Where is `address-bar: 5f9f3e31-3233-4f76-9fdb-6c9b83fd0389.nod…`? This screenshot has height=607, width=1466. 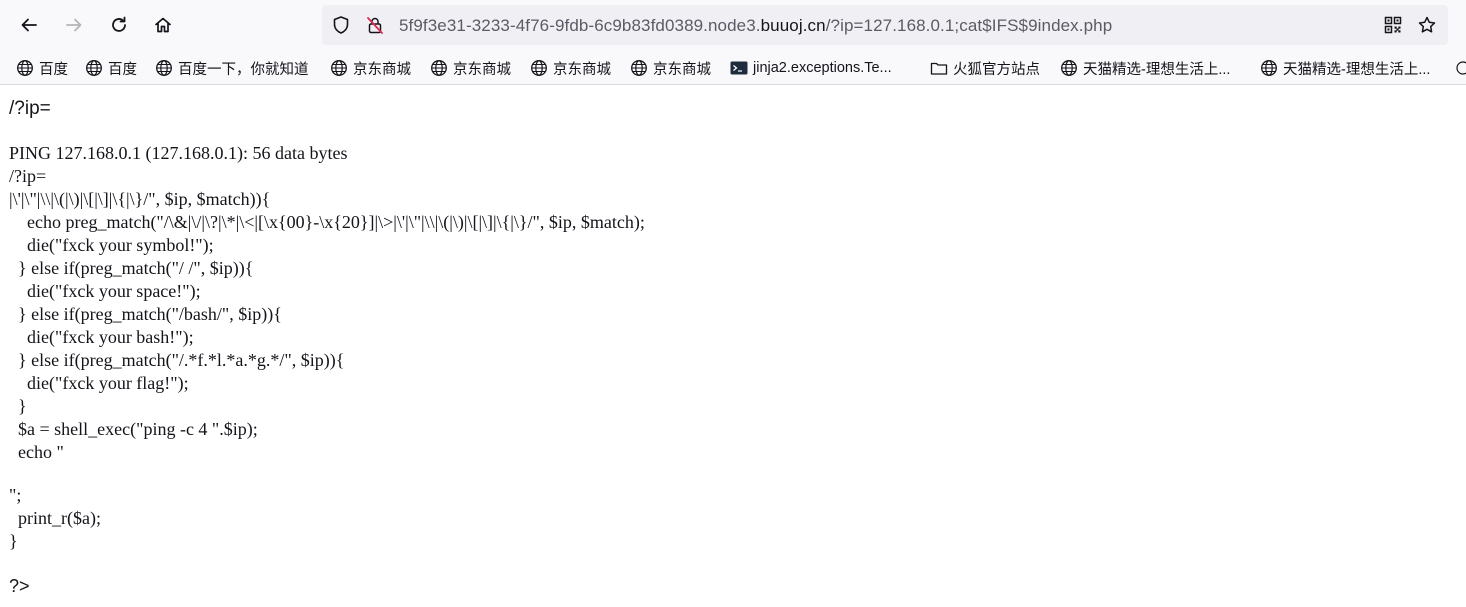
address-bar: 5f9f3e31-3233-4f76-9fdb-6c9b83fd0389.nod… is located at coordinates (885, 25).